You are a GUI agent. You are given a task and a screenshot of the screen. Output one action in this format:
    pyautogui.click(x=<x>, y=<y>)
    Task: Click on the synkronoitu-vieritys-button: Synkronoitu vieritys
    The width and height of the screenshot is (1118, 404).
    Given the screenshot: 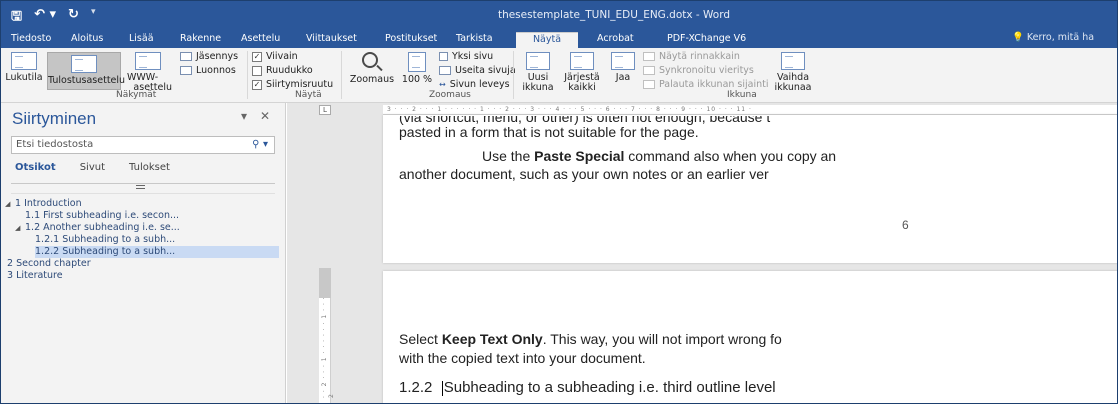 What is the action you would take?
    pyautogui.click(x=698, y=70)
    